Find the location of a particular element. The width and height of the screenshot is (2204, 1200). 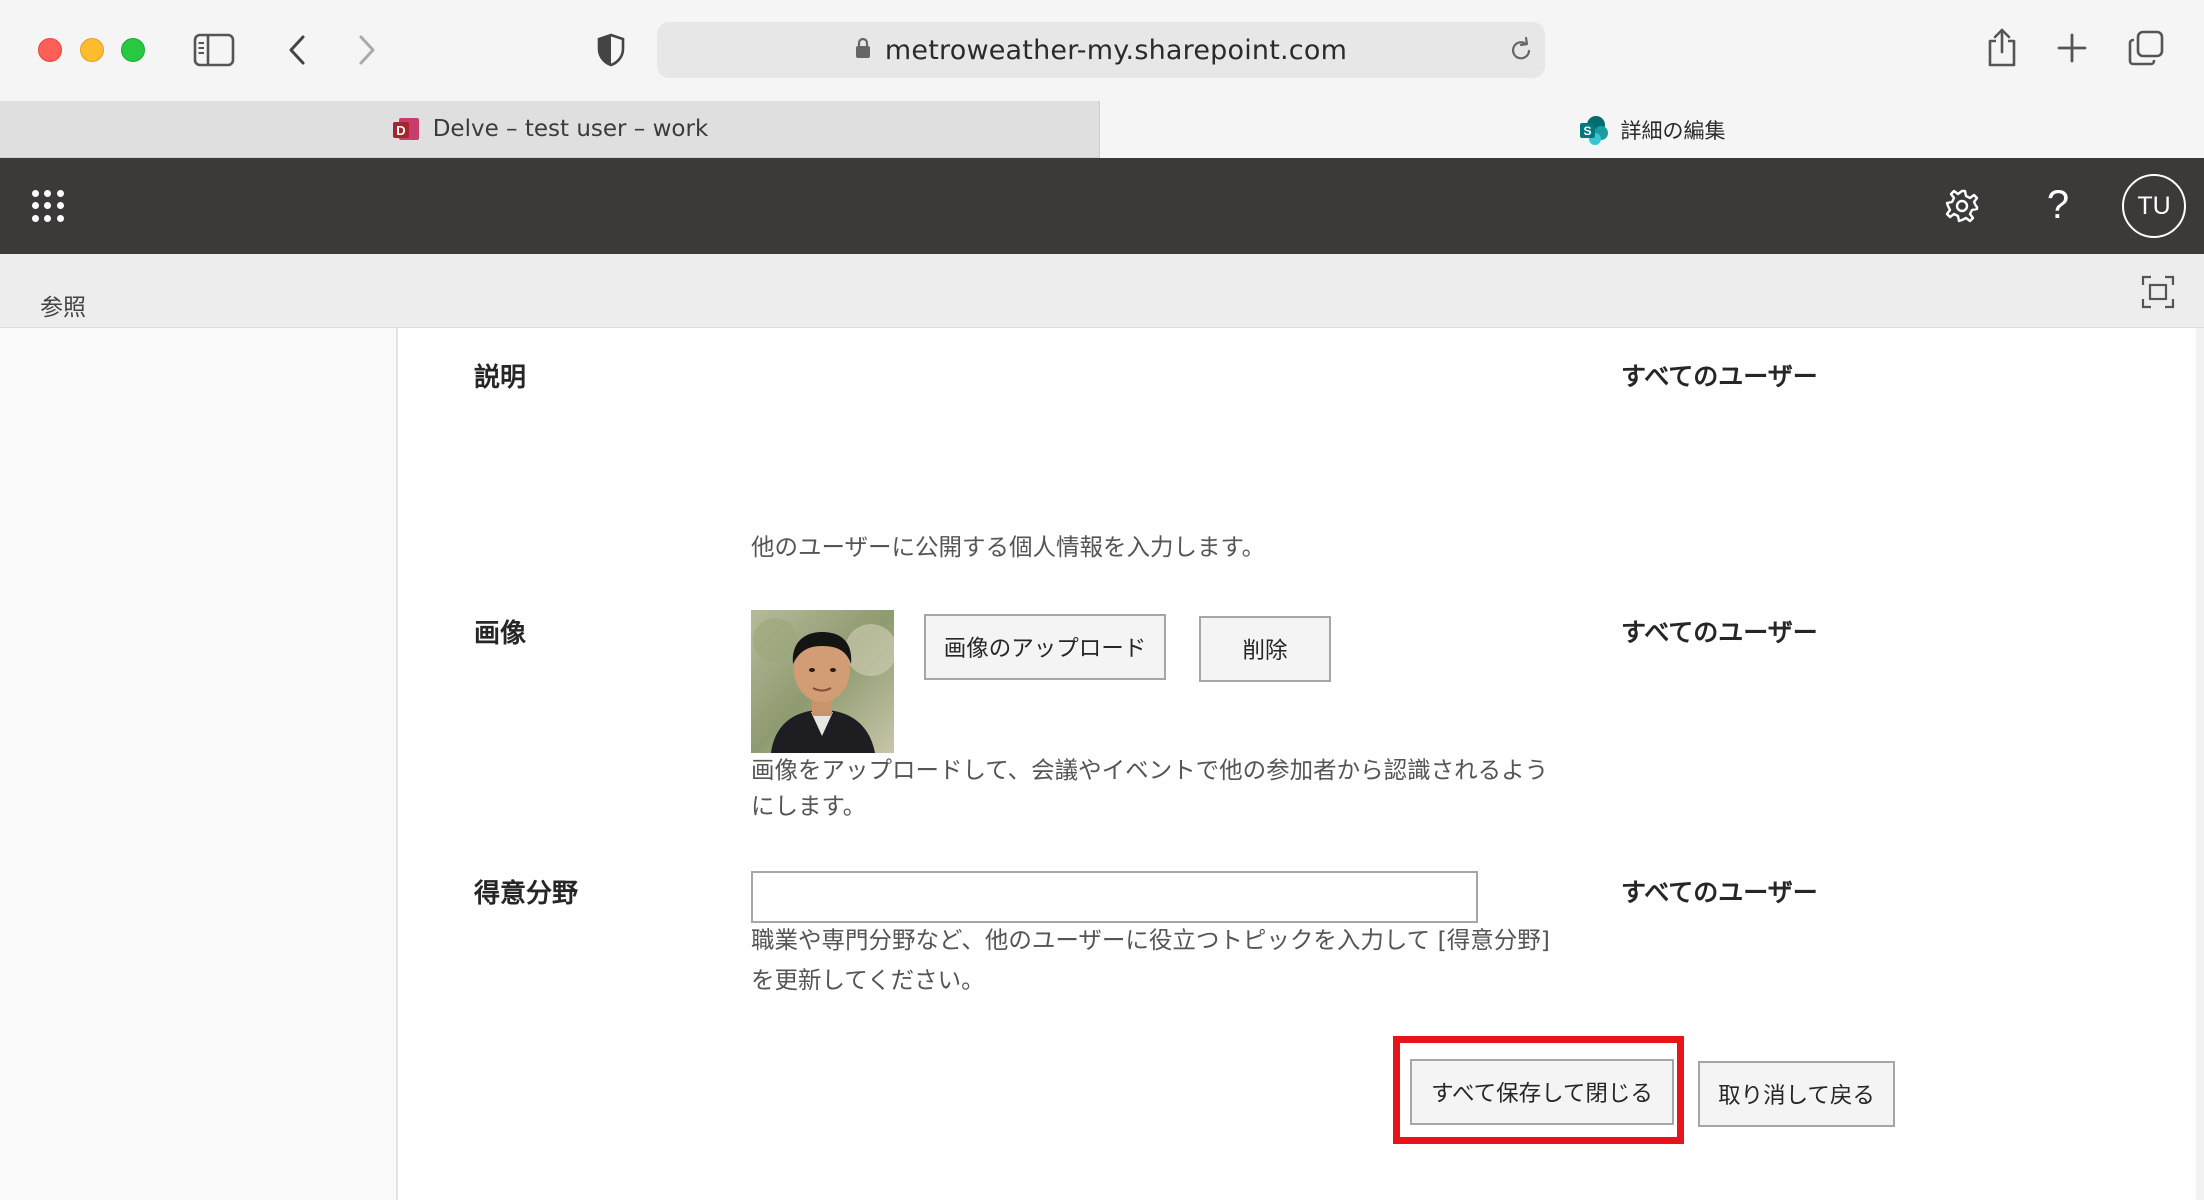

picture-hint-line1: 画像をアップロードして、会議やイベントで他の参加者から認識されるよう is located at coordinates (1150, 770).